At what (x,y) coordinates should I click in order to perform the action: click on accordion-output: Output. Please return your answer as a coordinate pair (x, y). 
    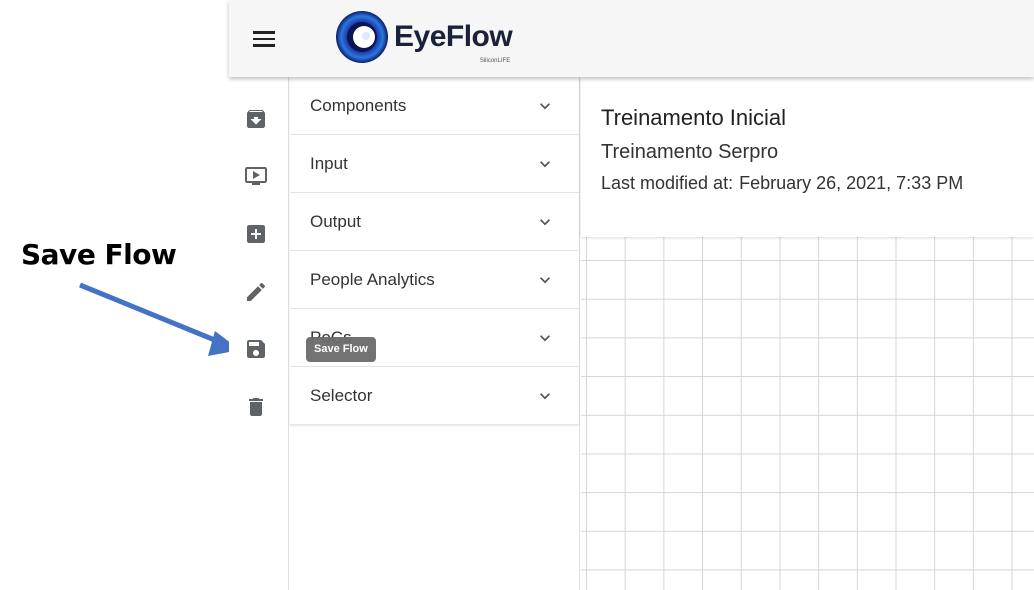
    Looking at the image, I should click on (434, 222).